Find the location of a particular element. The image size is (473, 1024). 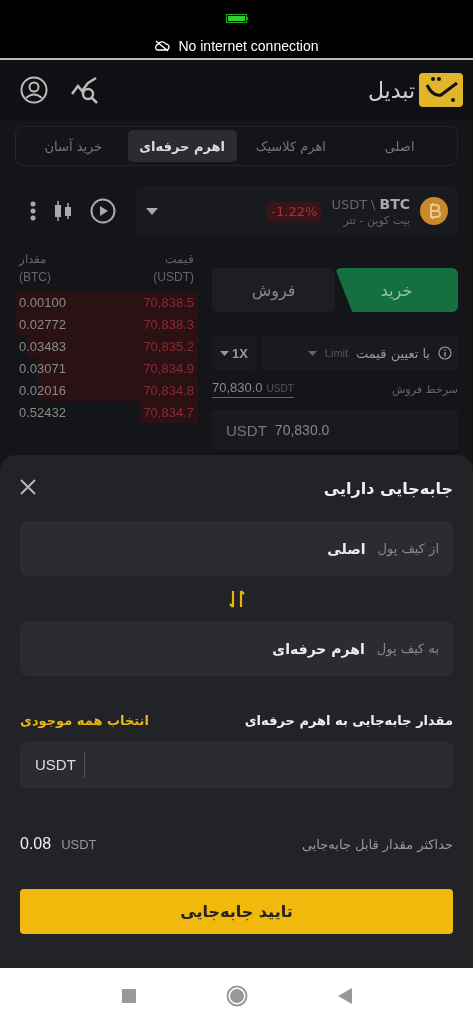

price-cell: 70,838.3 is located at coordinates (168, 324).